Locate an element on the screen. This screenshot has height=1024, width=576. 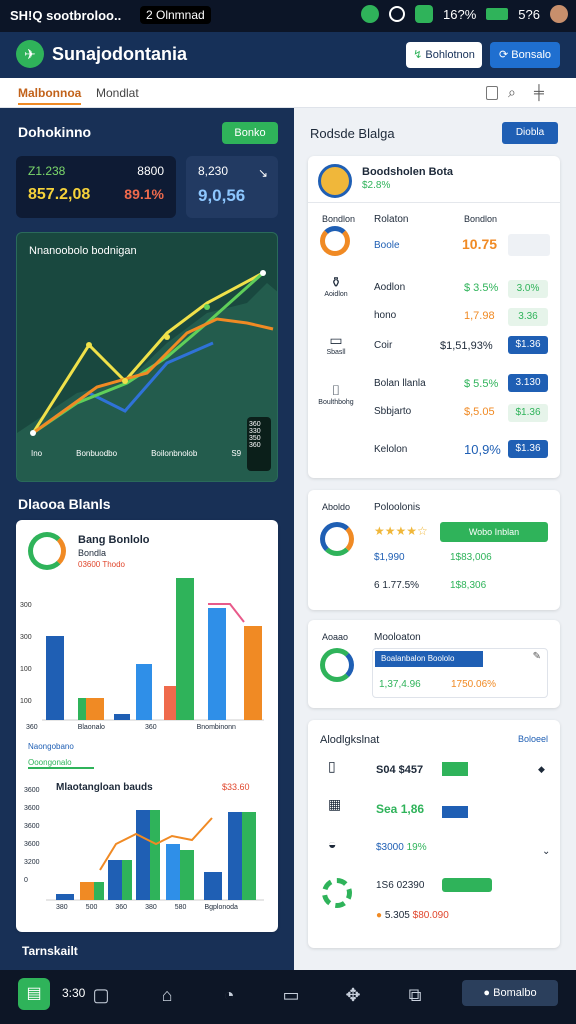
y-tick: 300 is located at coordinates (26, 637).